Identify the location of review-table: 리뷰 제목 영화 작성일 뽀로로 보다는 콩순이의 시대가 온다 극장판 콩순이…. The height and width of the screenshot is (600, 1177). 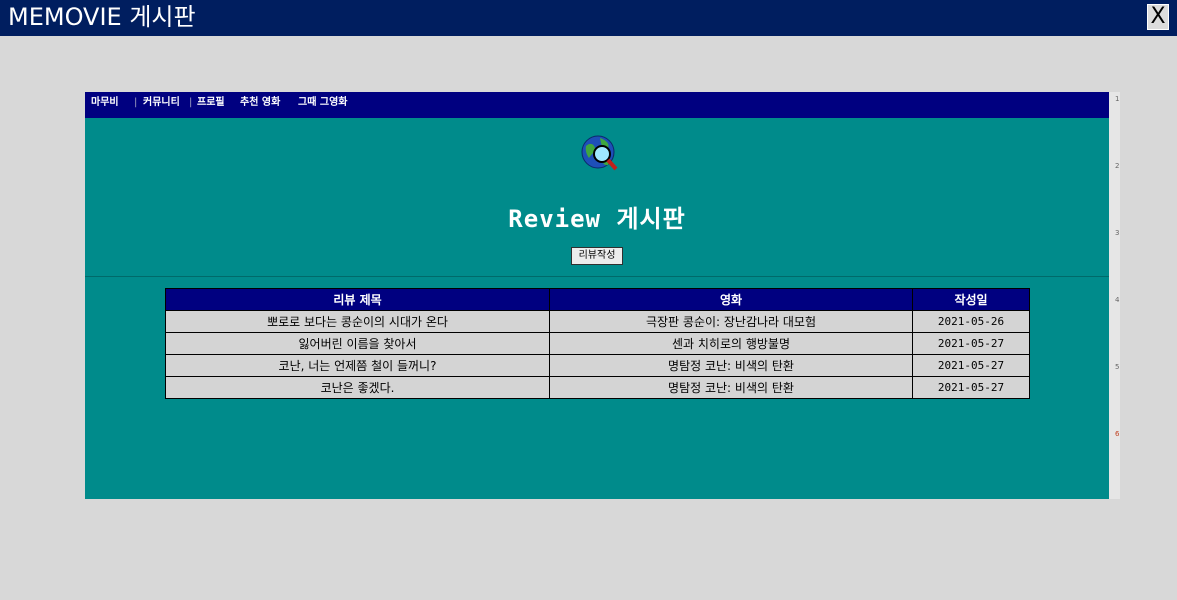
(597, 343).